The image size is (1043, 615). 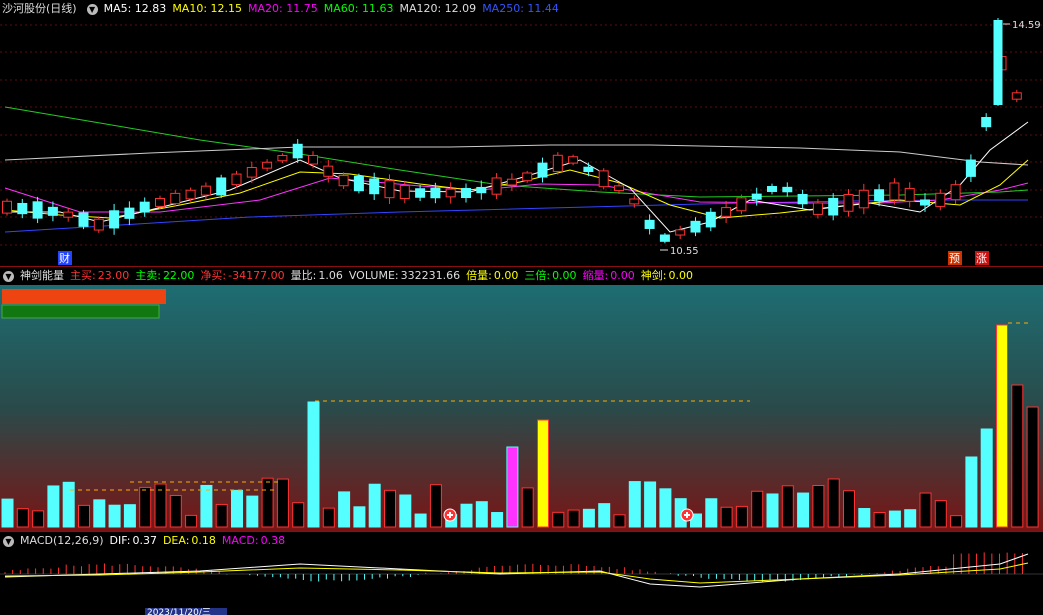 What do you see at coordinates (653, 275) in the screenshot?
I see `legend-label: 神剑:` at bounding box center [653, 275].